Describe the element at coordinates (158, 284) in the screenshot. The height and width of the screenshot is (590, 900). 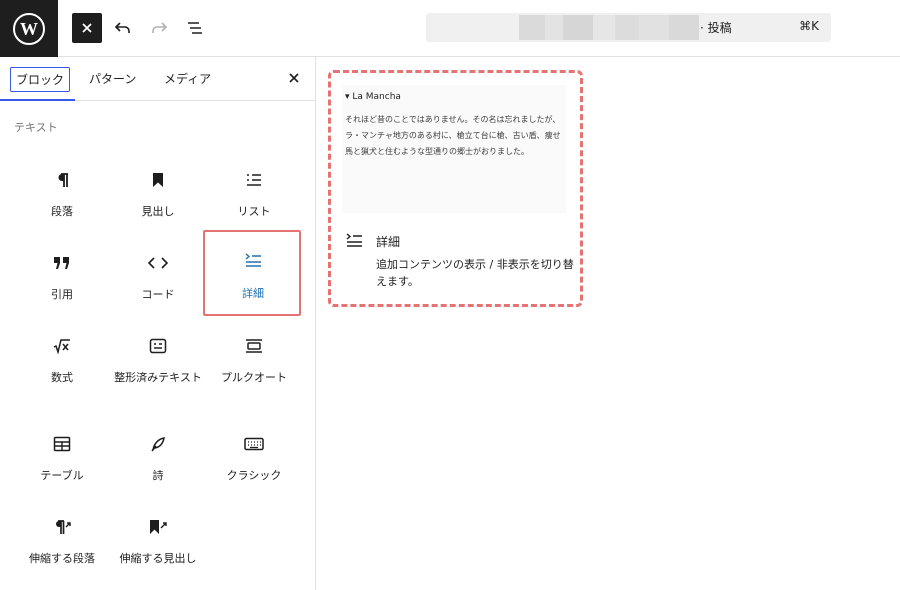
I see `block-code: コード` at that location.